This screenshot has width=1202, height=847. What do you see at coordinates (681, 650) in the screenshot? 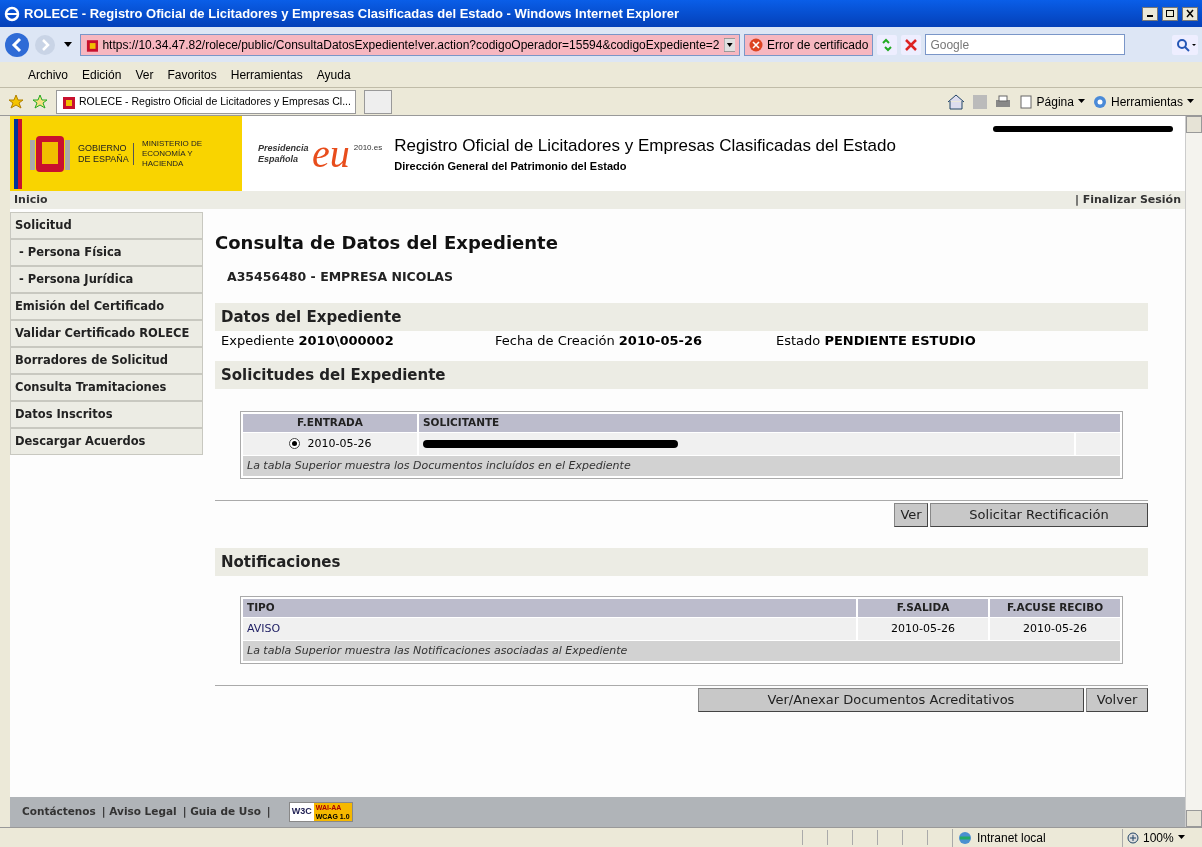
I see `table-caption: La tabla Superior muestra las Notificaciones asociadas al Expediente` at bounding box center [681, 650].